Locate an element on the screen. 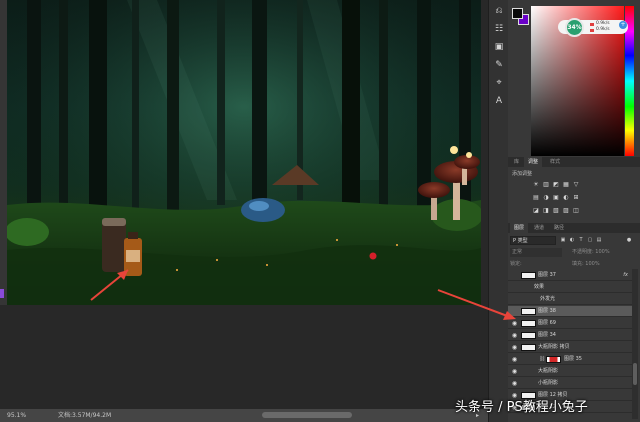  opacity-field: 不透明度: 100% is located at coordinates (591, 252).